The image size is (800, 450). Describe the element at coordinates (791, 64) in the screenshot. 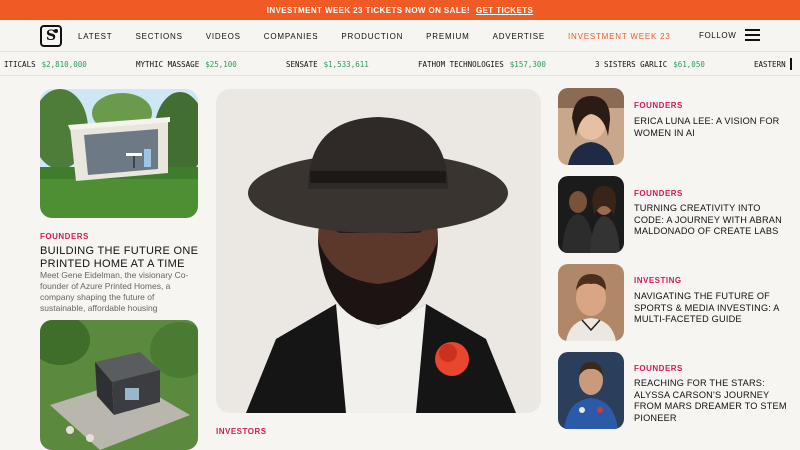

I see `ticker-scroll-handle` at that location.